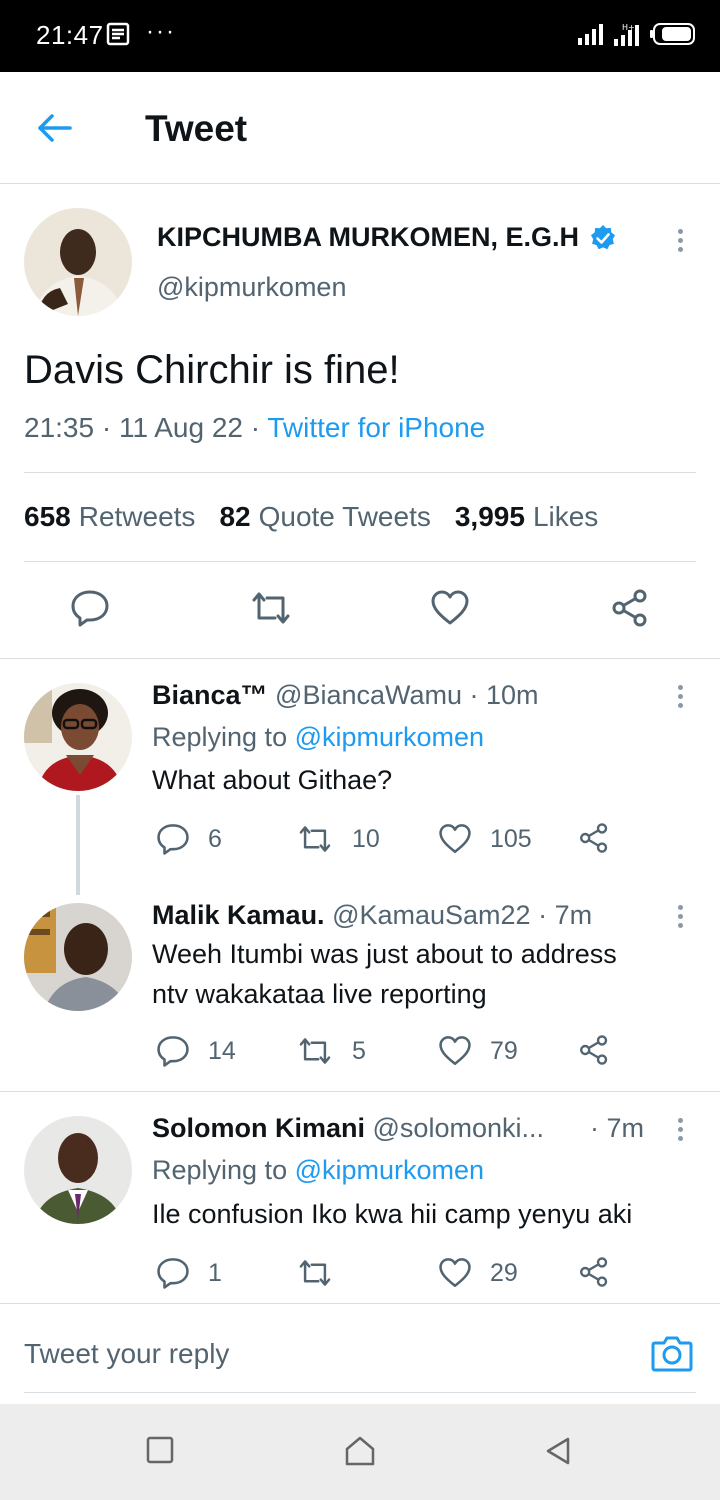 The width and height of the screenshot is (720, 1500). I want to click on reply-author-name: Bianca™, so click(210, 695).